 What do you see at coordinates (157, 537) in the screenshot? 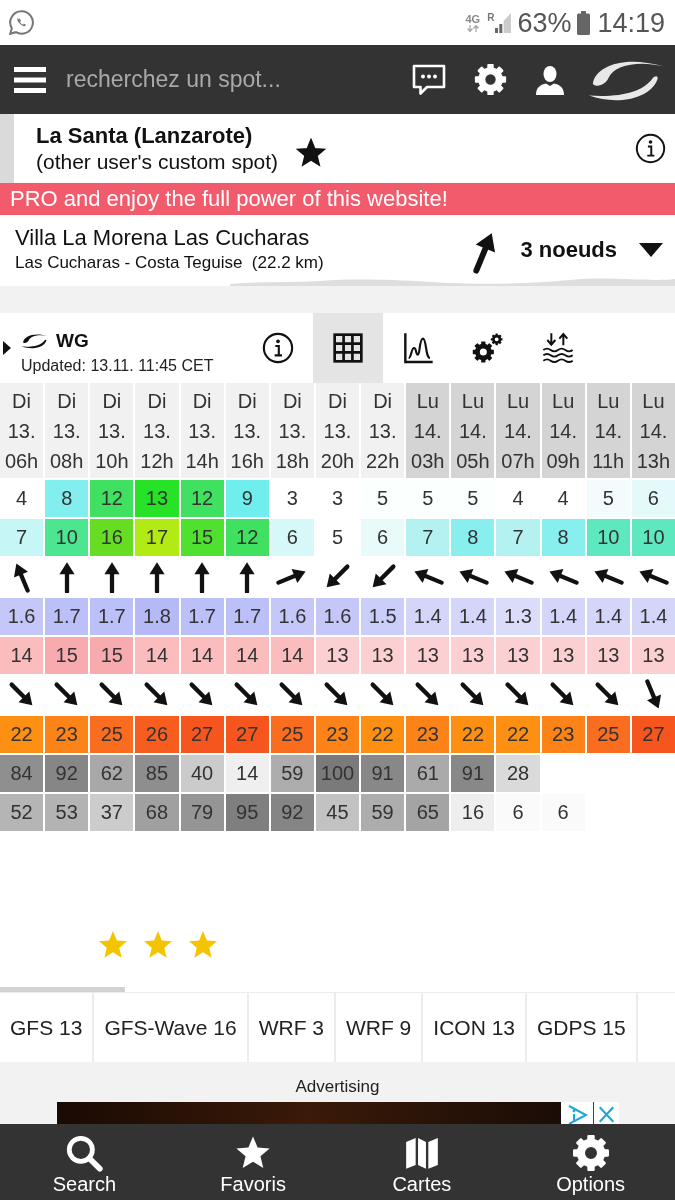
I see `table-cell: 17` at bounding box center [157, 537].